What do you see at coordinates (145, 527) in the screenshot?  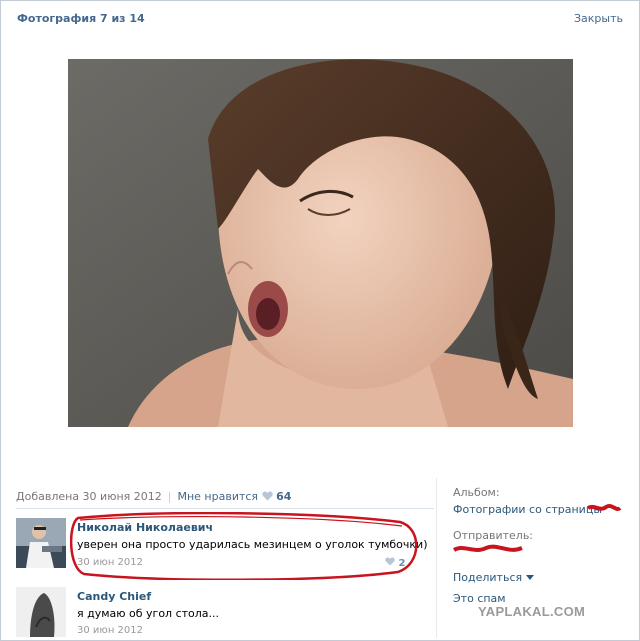 I see `comment-author: Николай Николаевич` at bounding box center [145, 527].